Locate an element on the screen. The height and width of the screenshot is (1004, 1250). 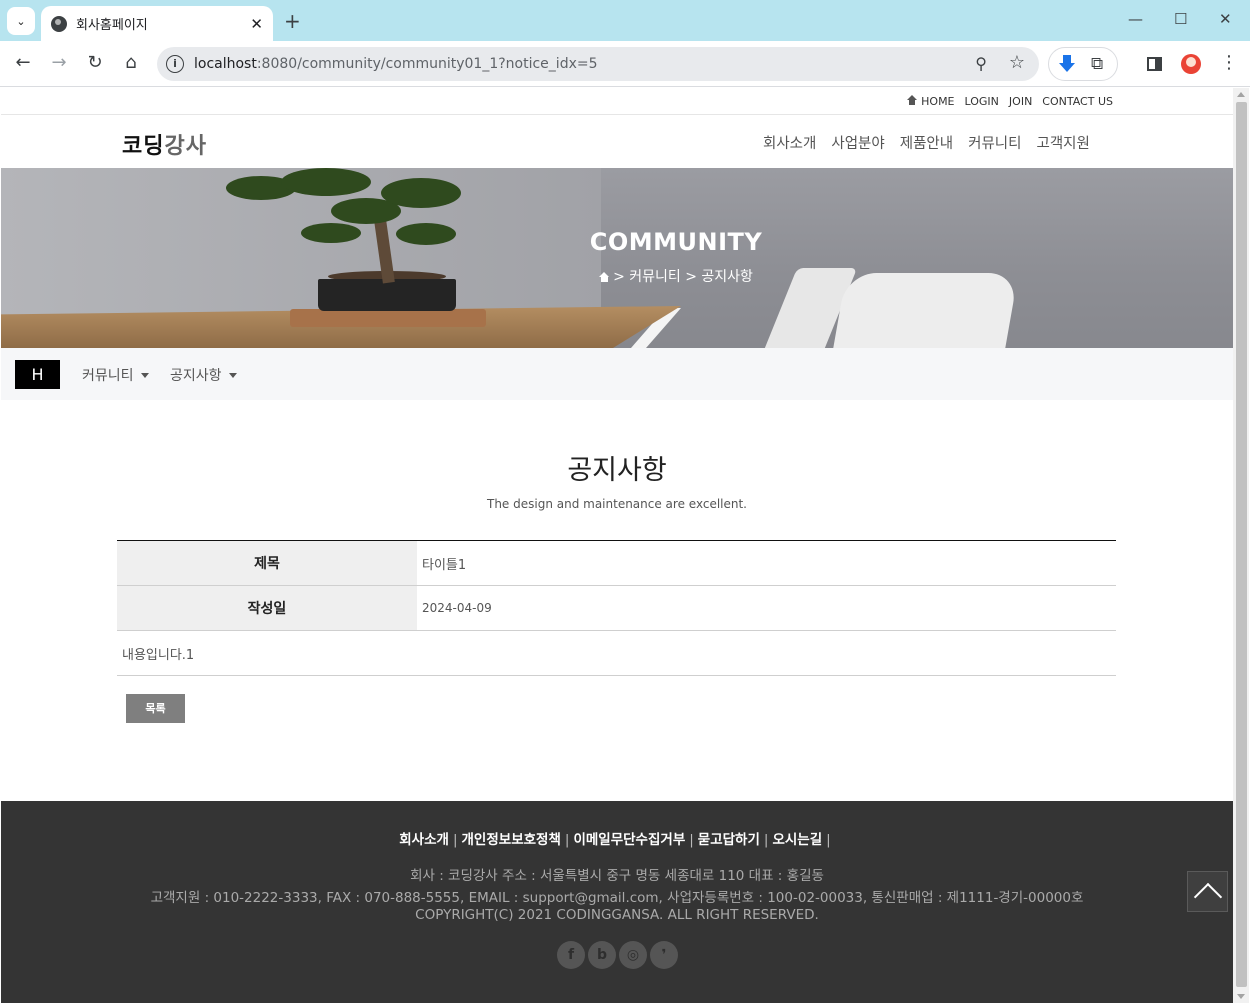
subnav-home-button: H is located at coordinates (37, 374).